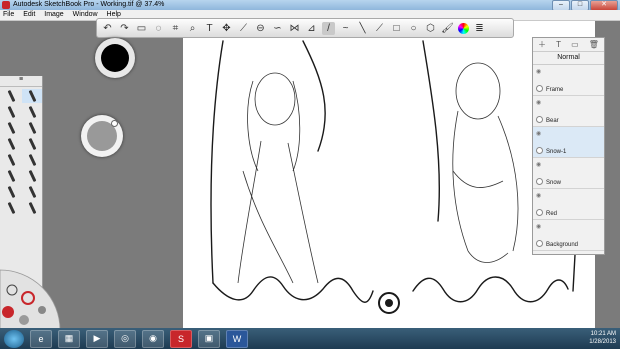 This screenshot has width=620, height=349. Describe the element at coordinates (562, 245) in the screenshot. I see `layer-label: Background` at that location.